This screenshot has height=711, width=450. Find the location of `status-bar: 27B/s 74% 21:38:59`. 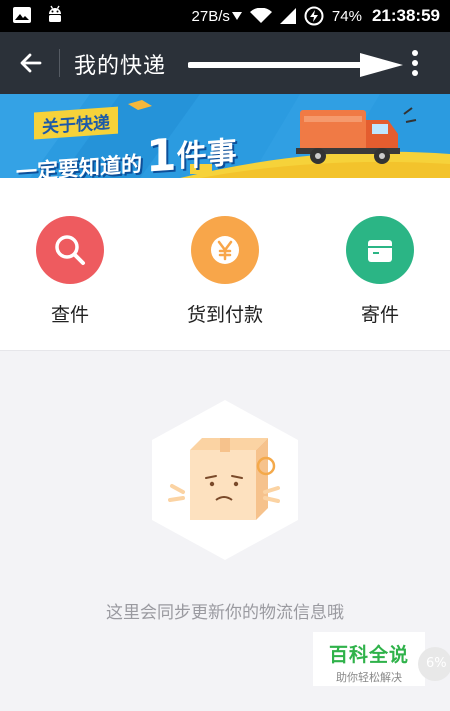

status-bar: 27B/s 74% 21:38:59 is located at coordinates (225, 16).